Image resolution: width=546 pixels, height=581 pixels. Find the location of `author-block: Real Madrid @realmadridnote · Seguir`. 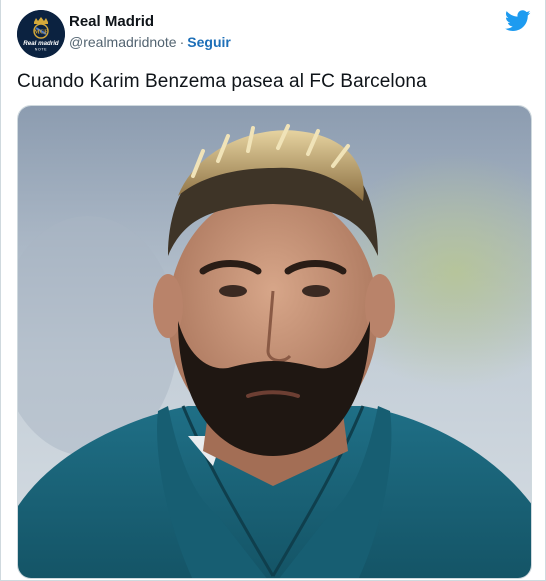

author-block: Real Madrid @realmadridnote · Seguir is located at coordinates (150, 32).